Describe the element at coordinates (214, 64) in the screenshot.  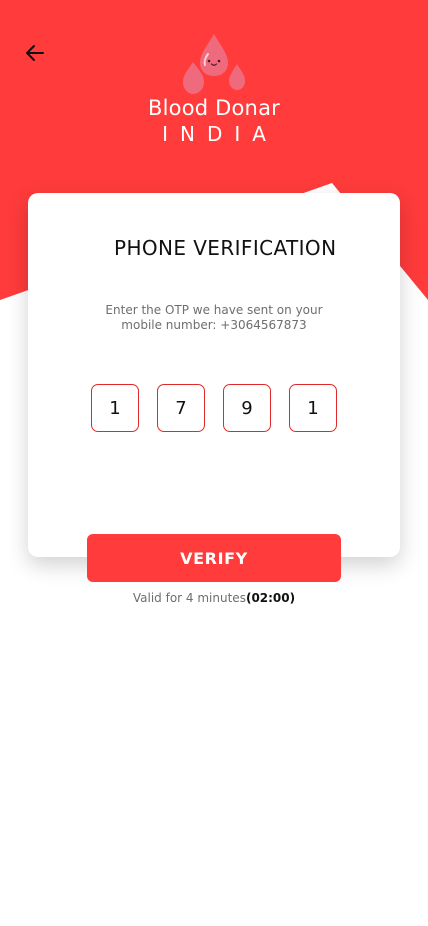
I see `blood-drop-logo-icon` at that location.